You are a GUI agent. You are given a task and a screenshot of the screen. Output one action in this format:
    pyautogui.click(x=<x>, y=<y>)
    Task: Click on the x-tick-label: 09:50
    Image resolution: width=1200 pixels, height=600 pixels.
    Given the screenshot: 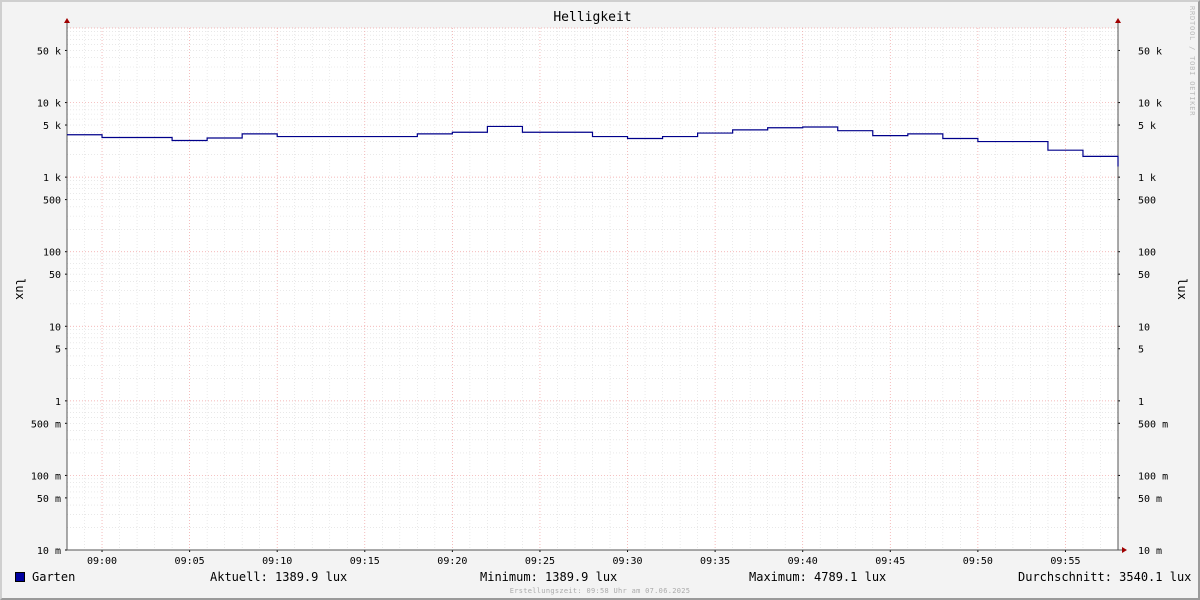 What is the action you would take?
    pyautogui.click(x=978, y=561)
    